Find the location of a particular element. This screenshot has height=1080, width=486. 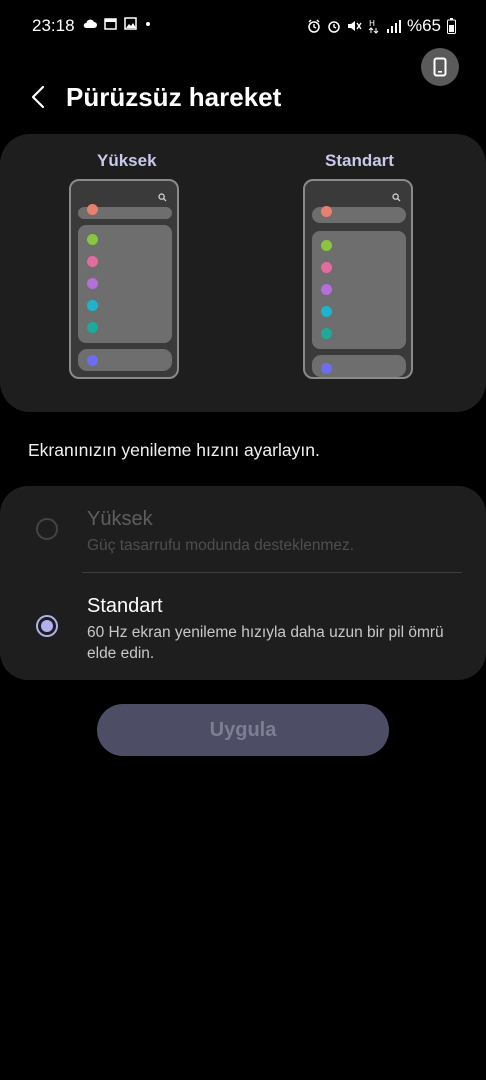

dot-icon is located at coordinates (148, 23).